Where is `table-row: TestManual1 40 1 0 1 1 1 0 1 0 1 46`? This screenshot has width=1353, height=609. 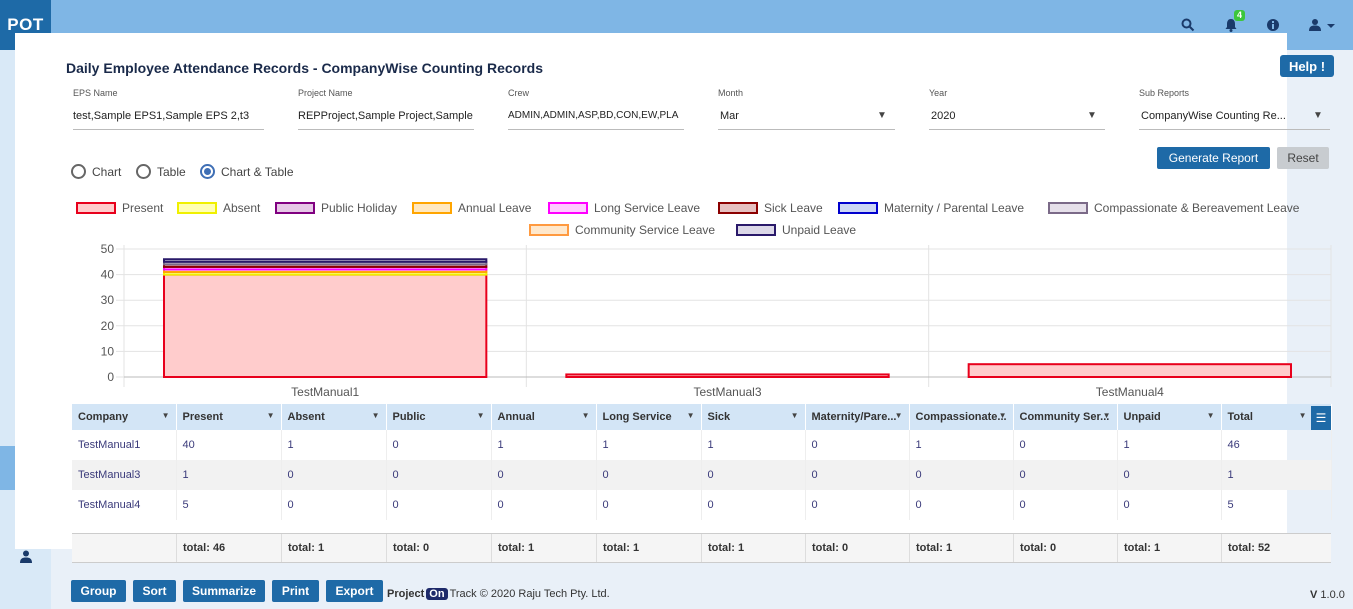 table-row: TestManual1 40 1 0 1 1 1 0 1 0 1 46 is located at coordinates (702, 445).